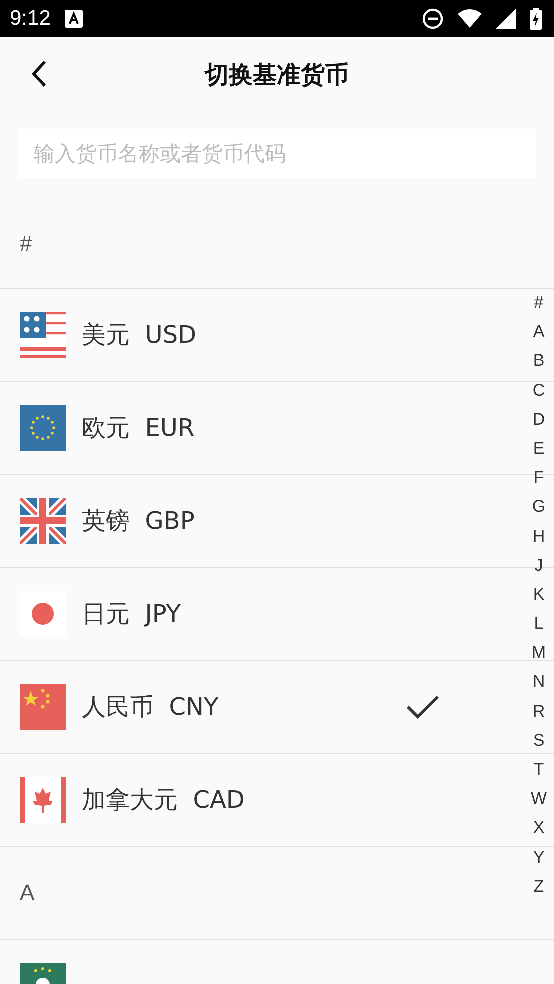 The width and height of the screenshot is (554, 984). What do you see at coordinates (539, 477) in the screenshot?
I see `index-letter: F` at bounding box center [539, 477].